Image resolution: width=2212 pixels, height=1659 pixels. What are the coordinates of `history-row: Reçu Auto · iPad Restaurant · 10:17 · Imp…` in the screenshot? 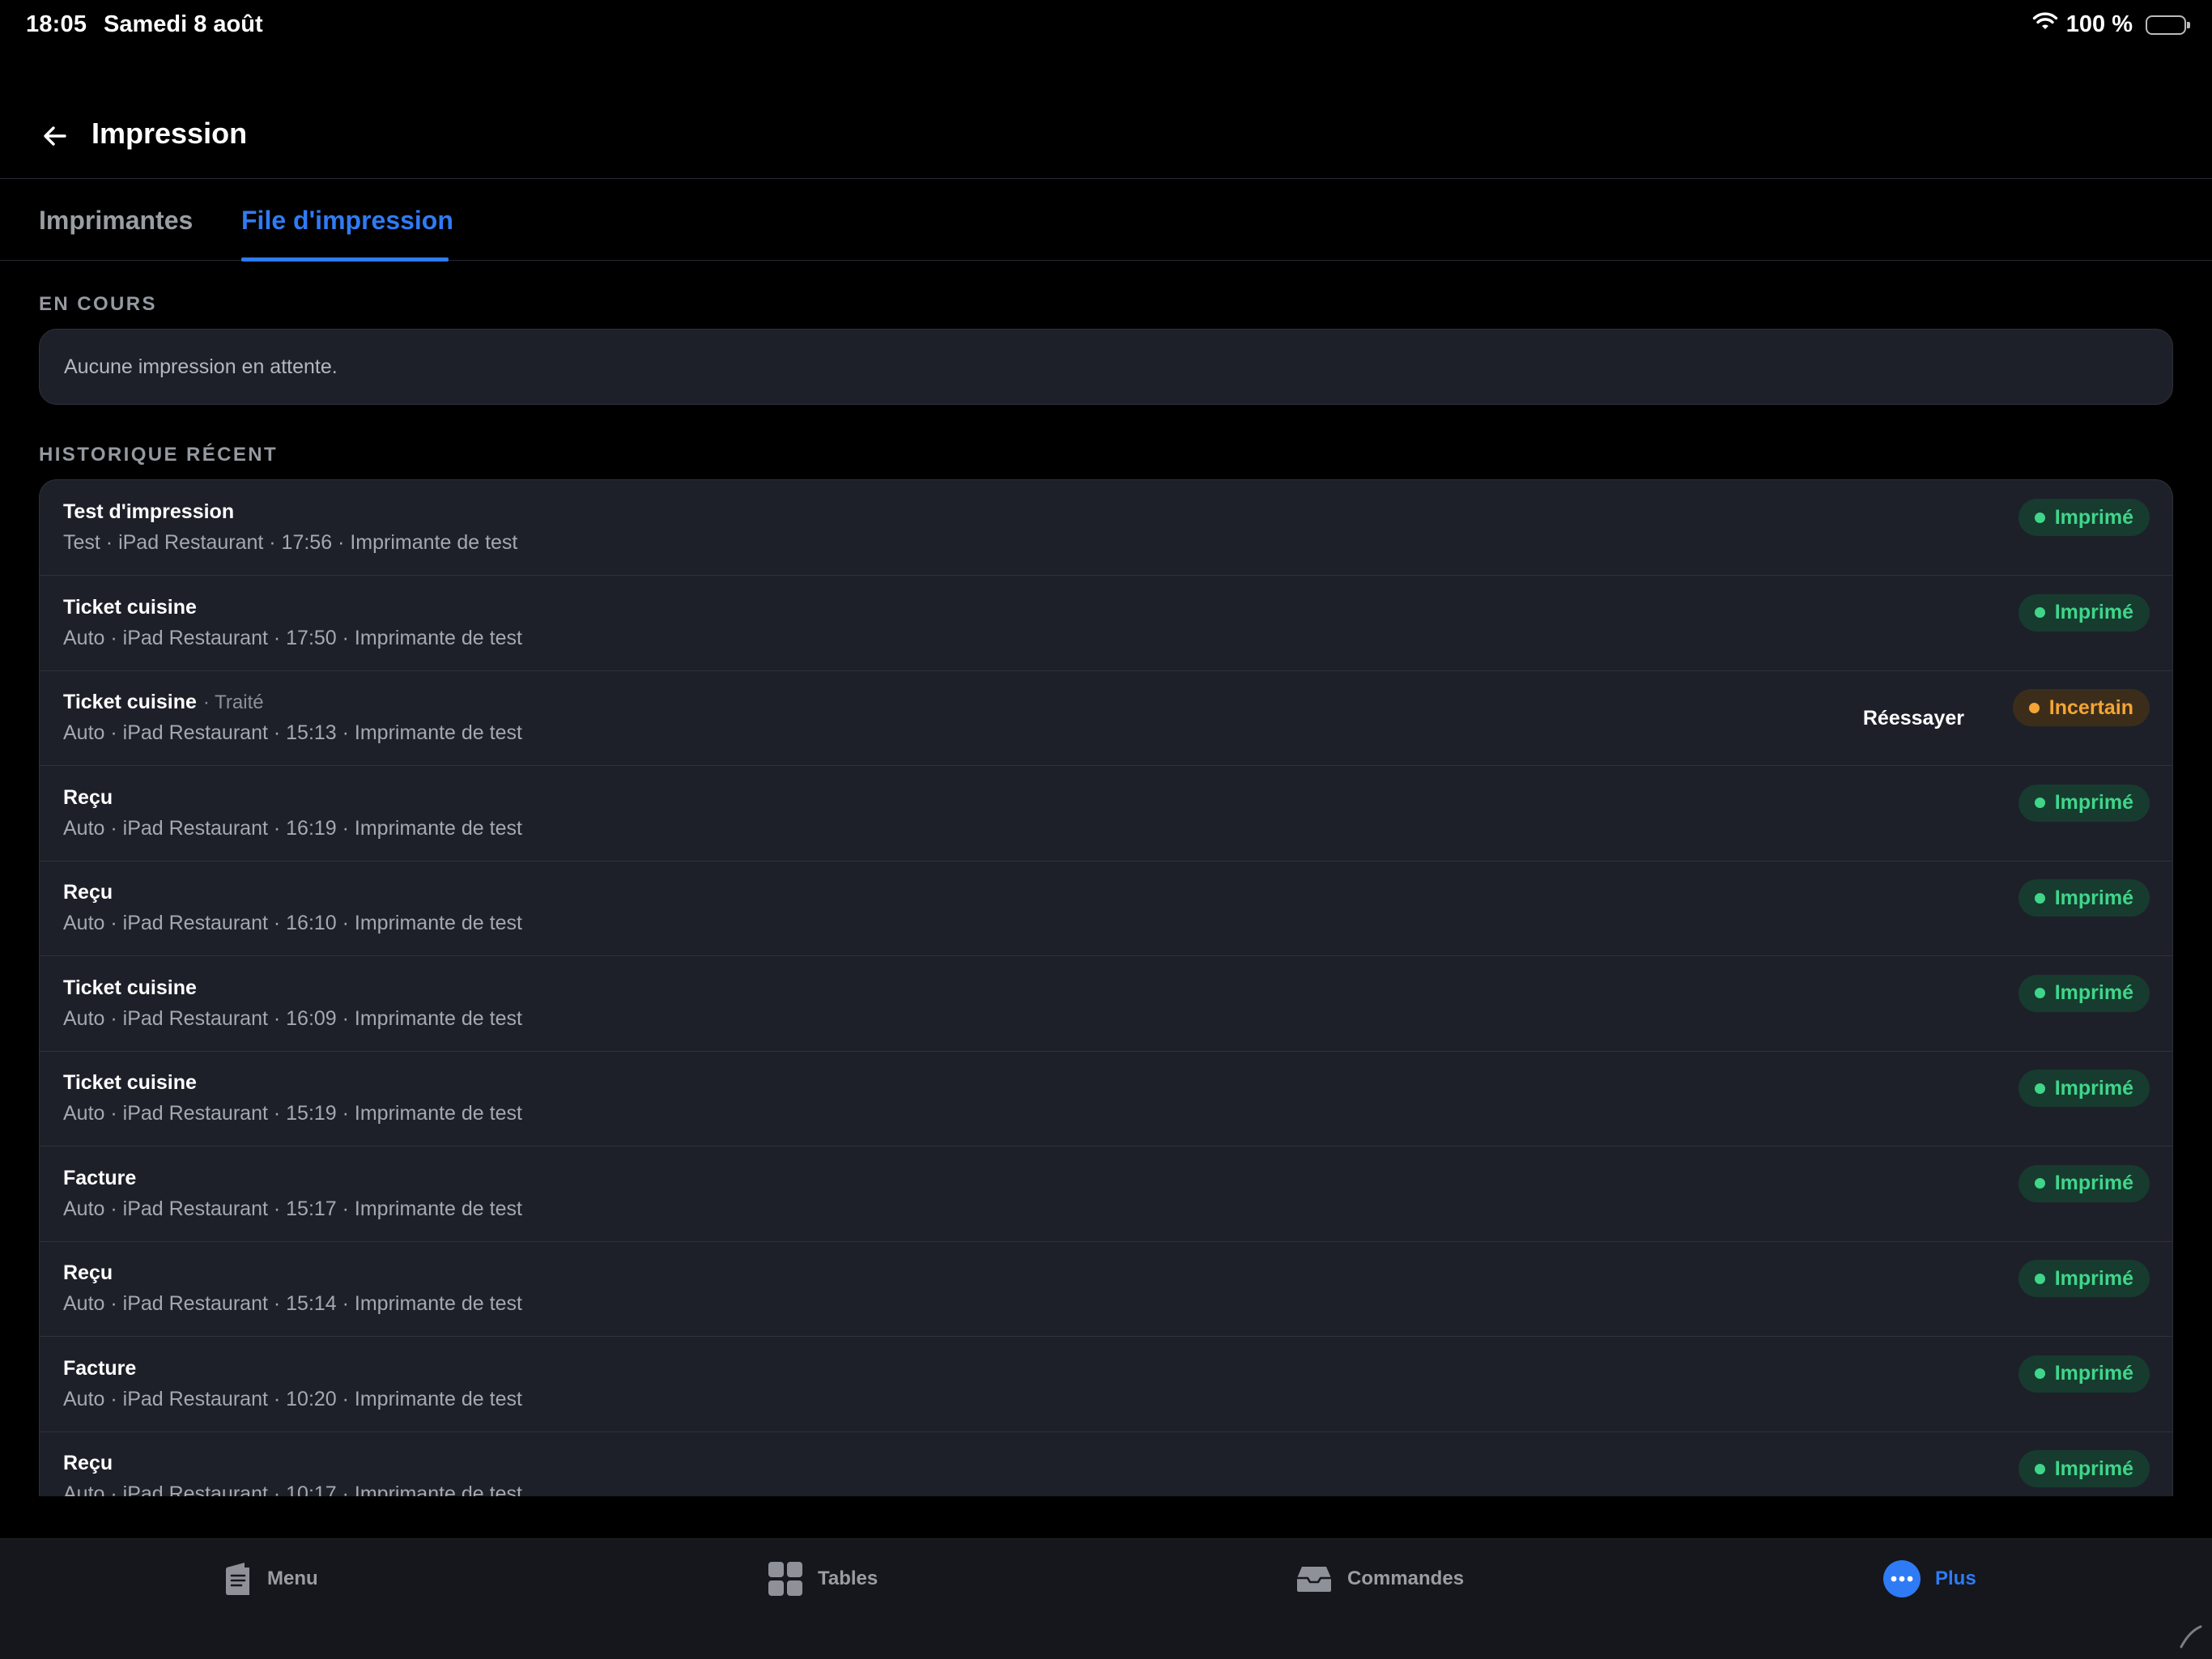 It's located at (1106, 1464).